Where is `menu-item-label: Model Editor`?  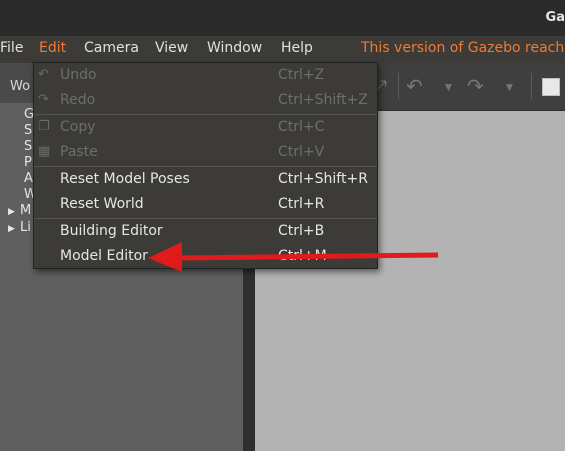
menu-item-label: Model Editor is located at coordinates (104, 256).